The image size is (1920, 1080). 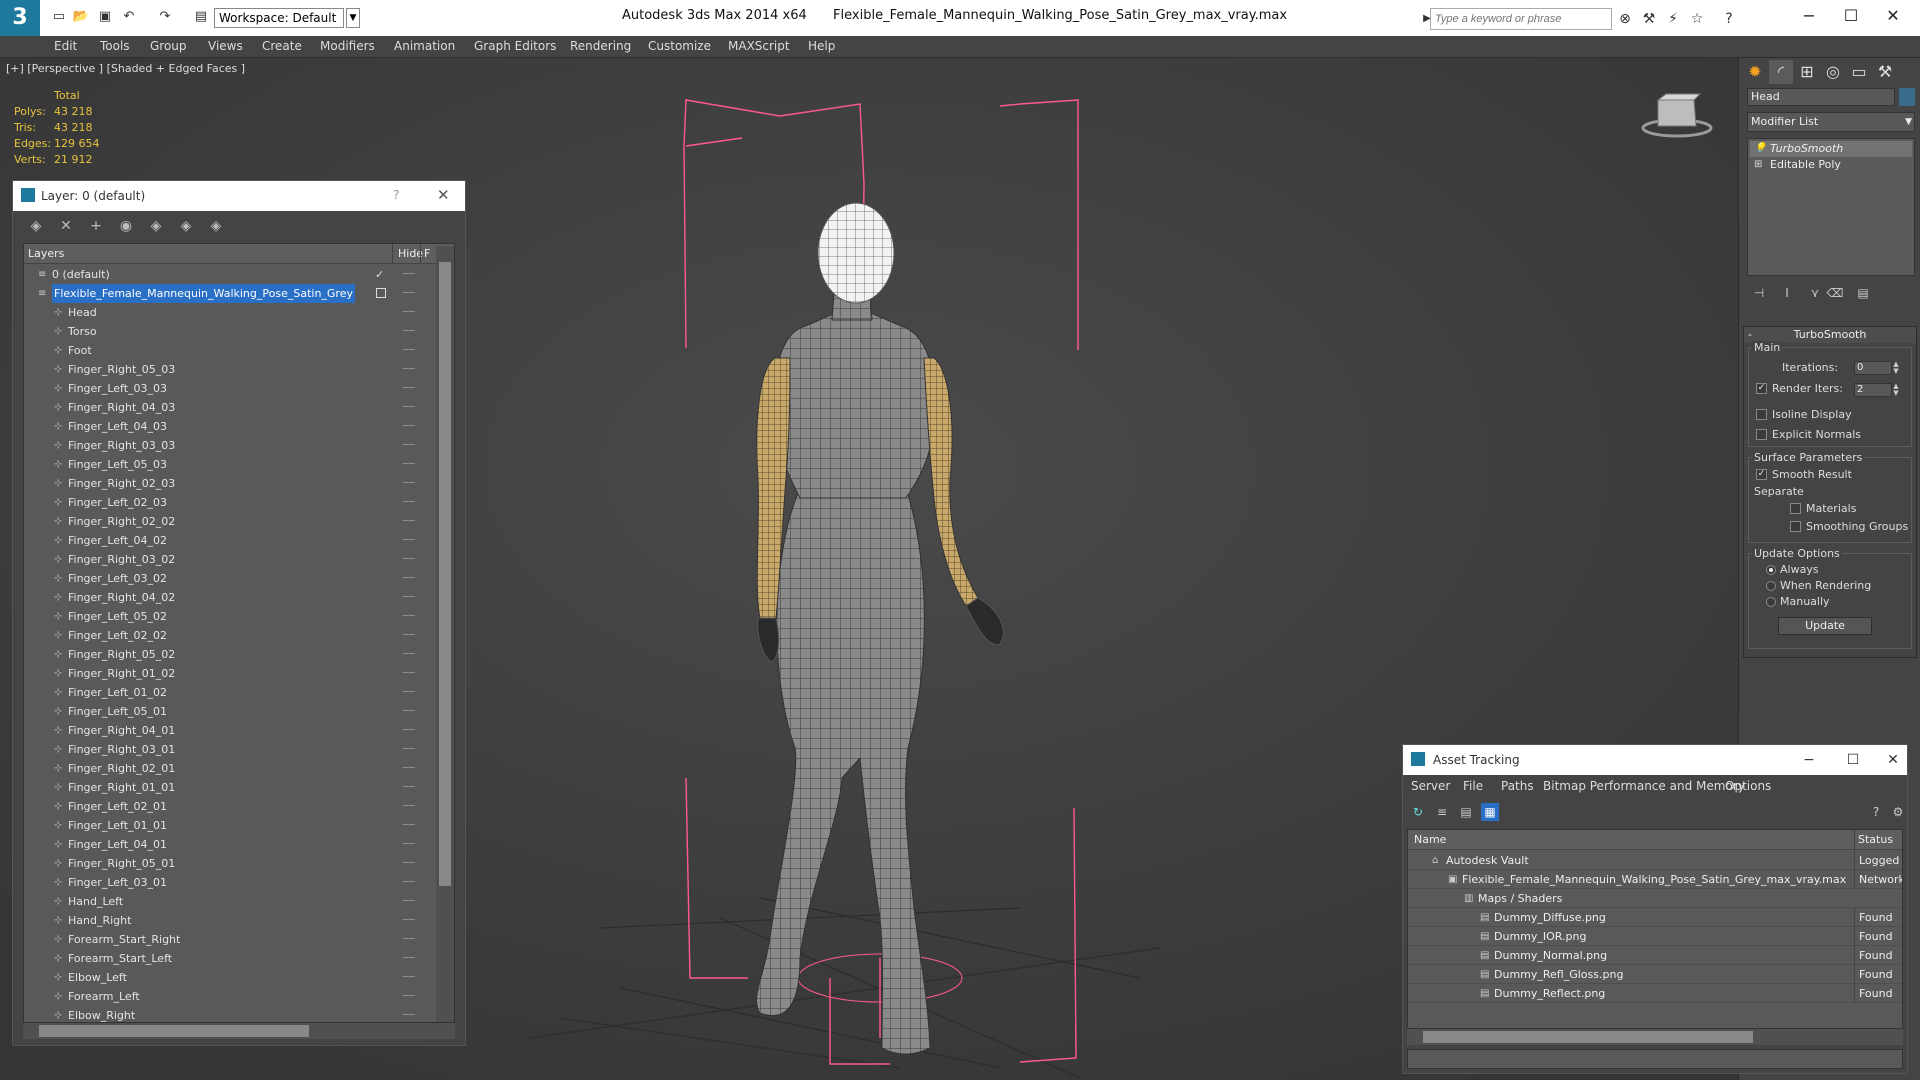 What do you see at coordinates (1863, 295) in the screenshot?
I see `configure-sets-icon: ▤` at bounding box center [1863, 295].